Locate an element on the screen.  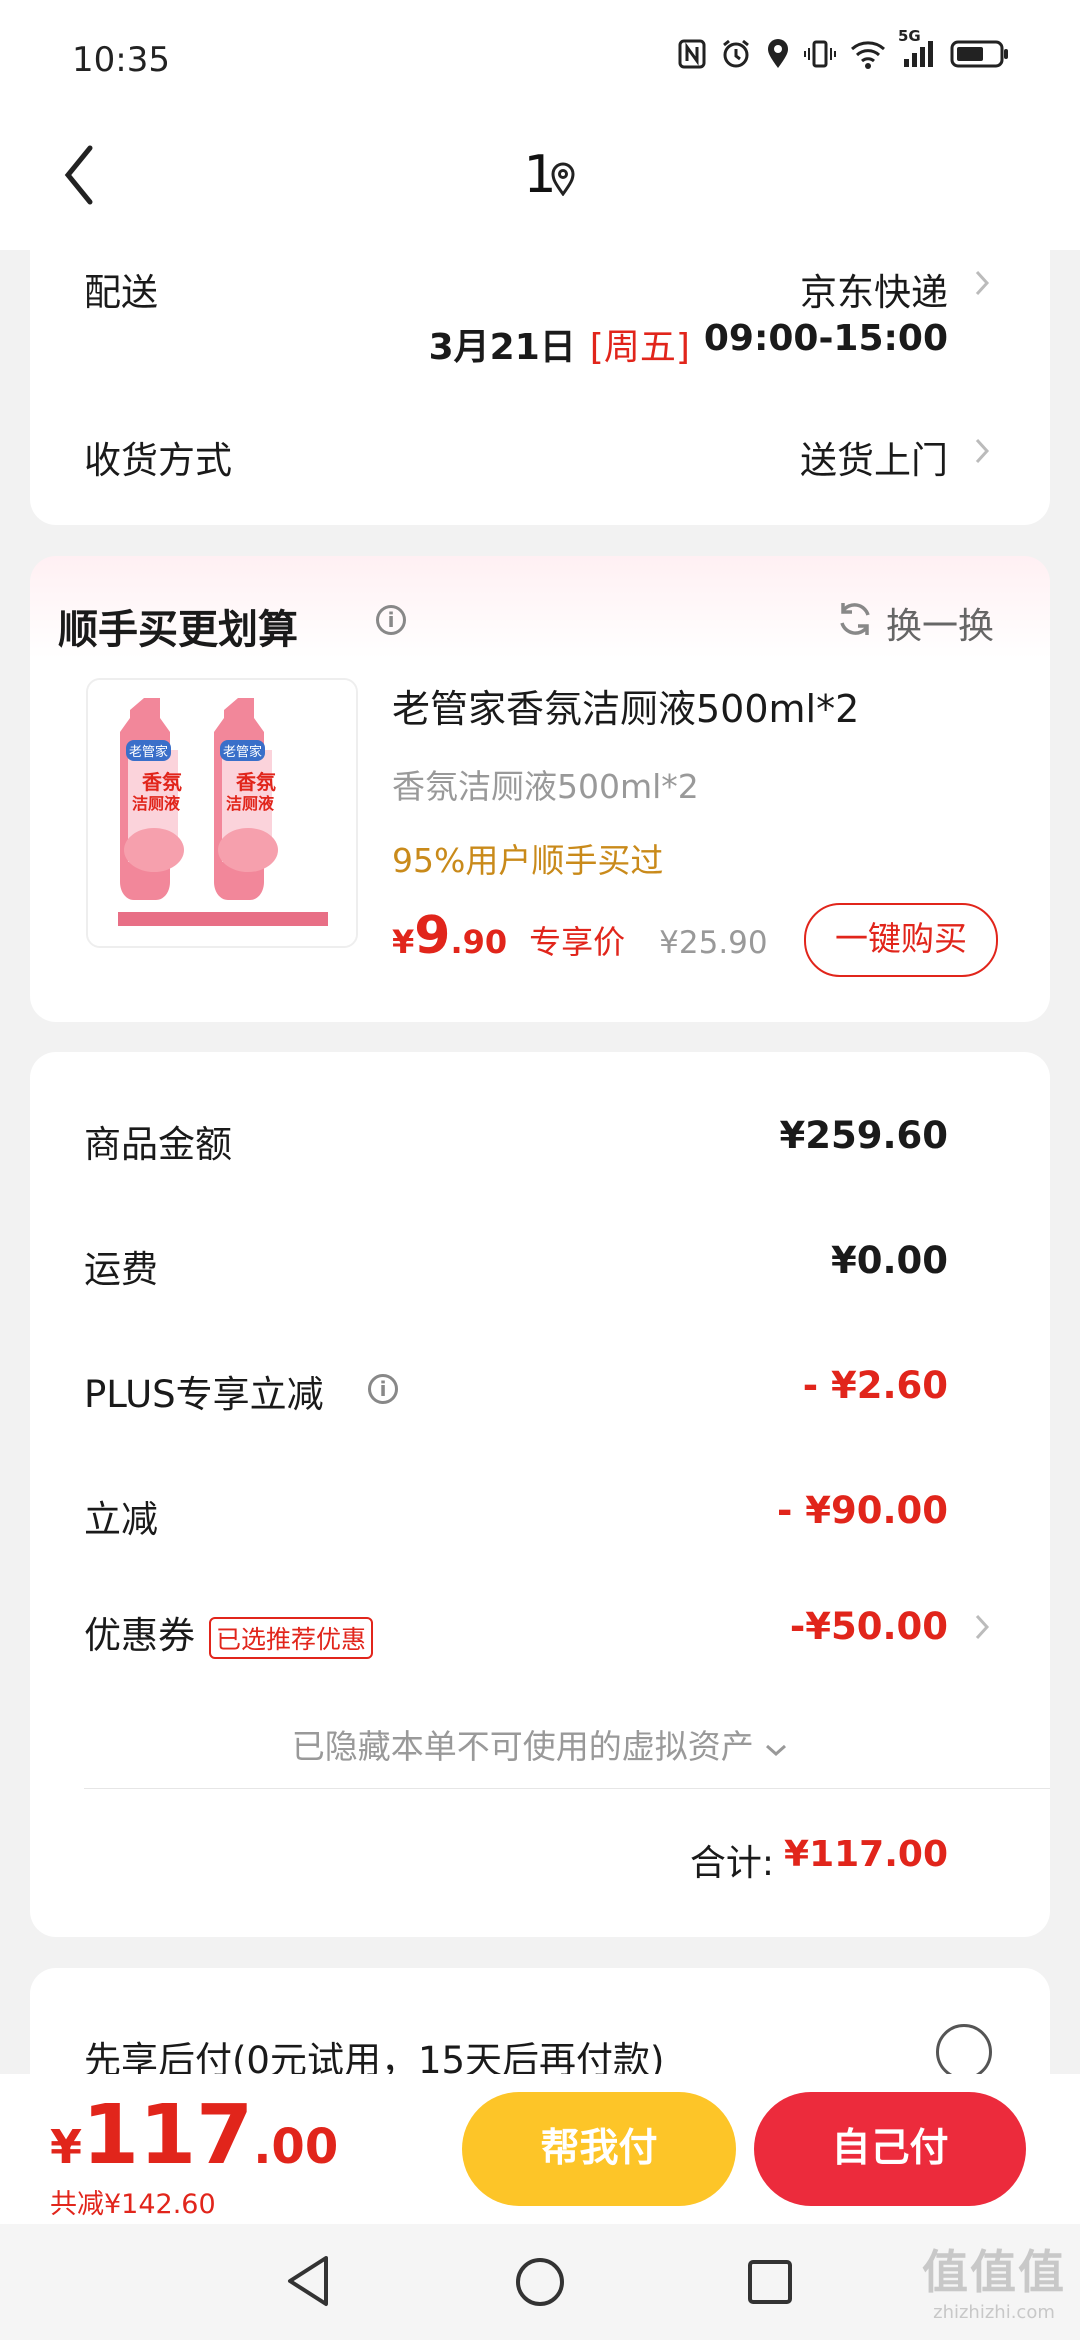
status-icons: 5G is located at coordinates (844, 52).